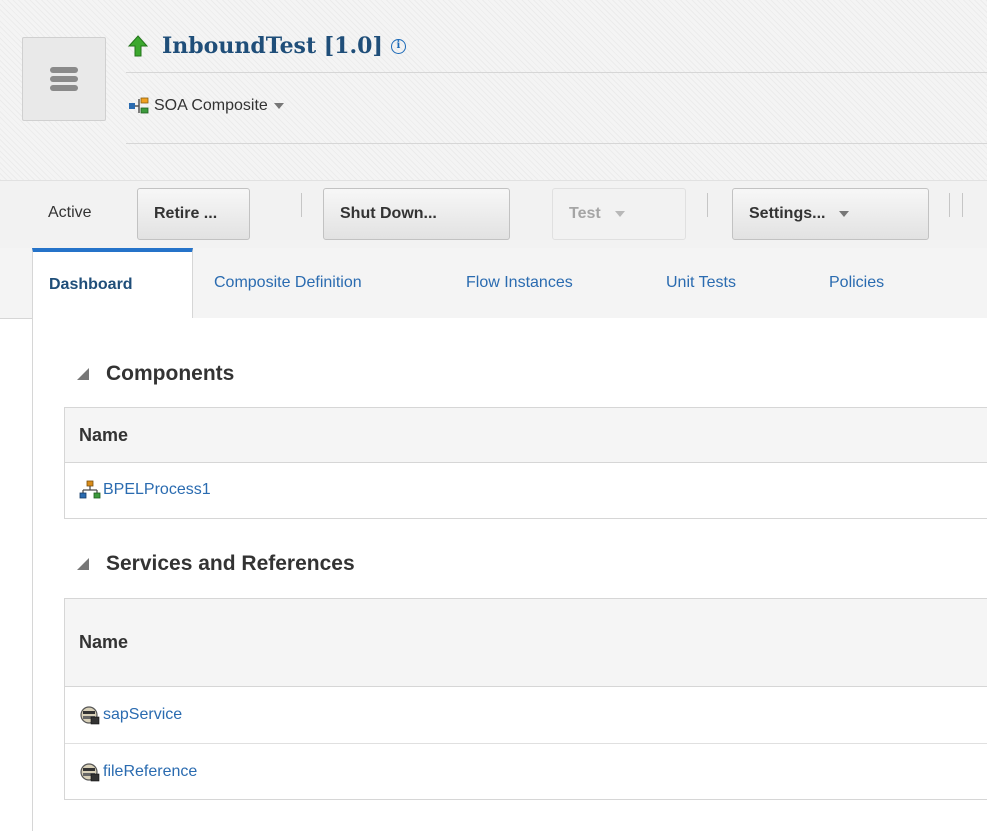 This screenshot has height=831, width=987. I want to click on bpel-process-icon, so click(90, 489).